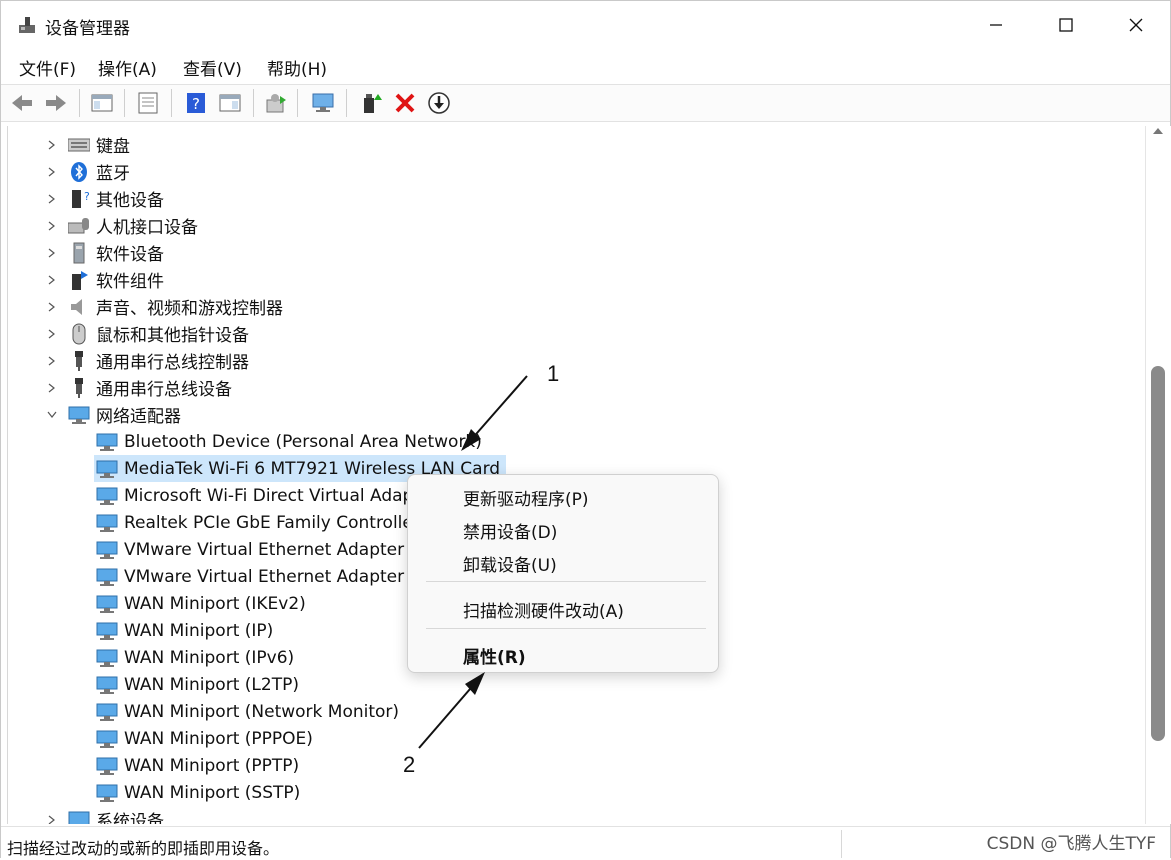 The image size is (1171, 860). Describe the element at coordinates (212, 792) in the screenshot. I see `device-label: WAN Miniport (SSTP)` at that location.